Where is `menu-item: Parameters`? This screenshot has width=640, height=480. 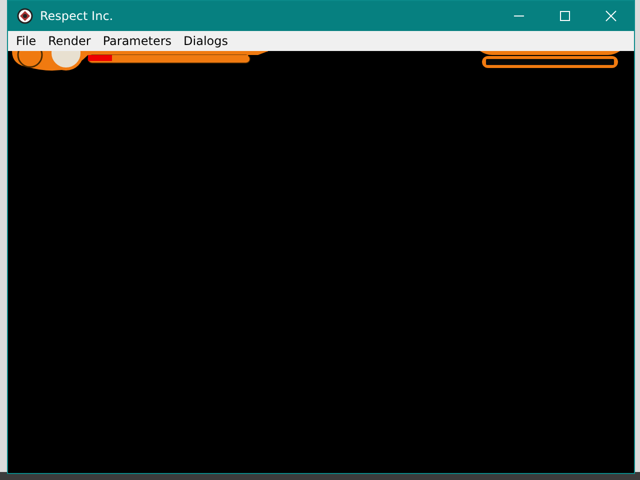
menu-item: Parameters is located at coordinates (137, 41).